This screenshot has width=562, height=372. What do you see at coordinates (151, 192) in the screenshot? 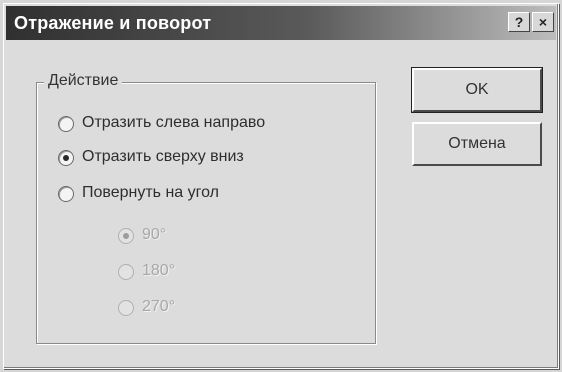
I see `radio-label: Повернуть на угол` at bounding box center [151, 192].